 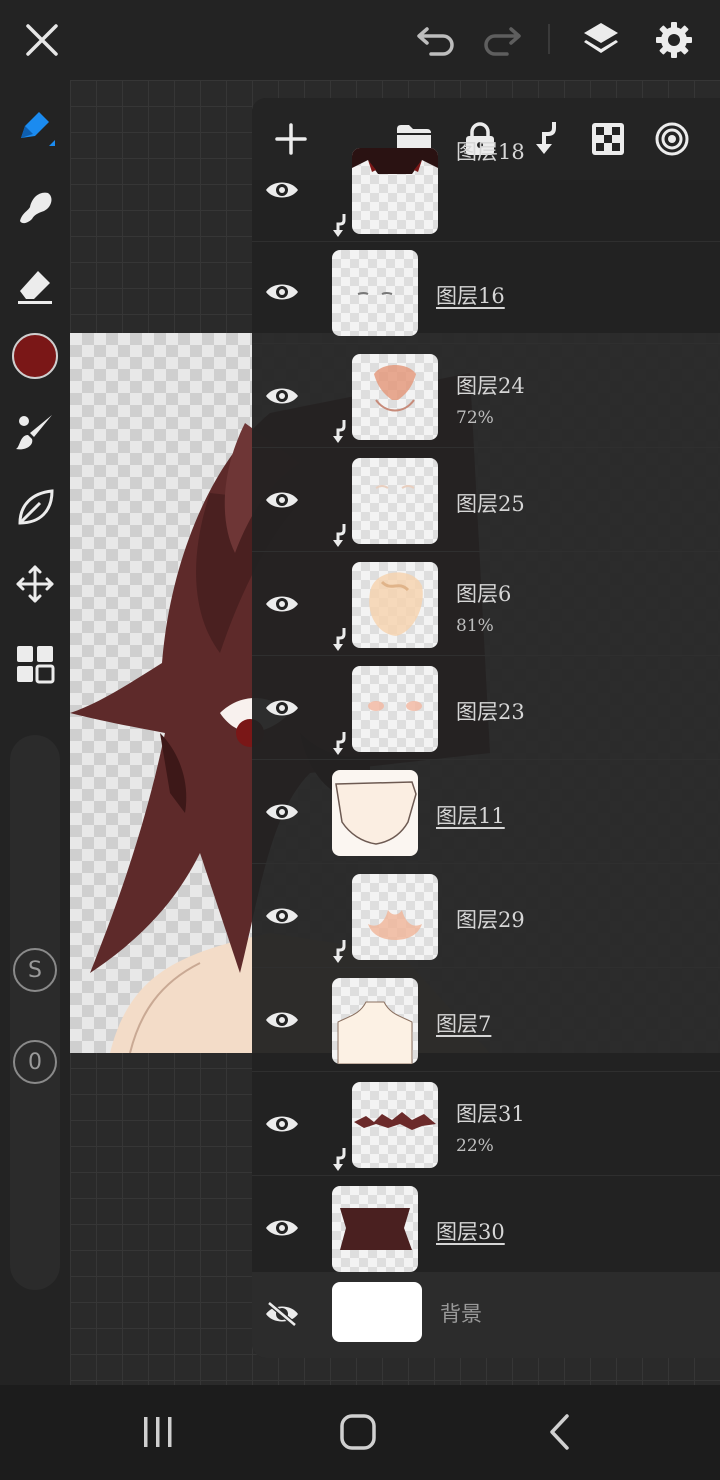 What do you see at coordinates (38, 129) in the screenshot?
I see `pen-icon` at bounding box center [38, 129].